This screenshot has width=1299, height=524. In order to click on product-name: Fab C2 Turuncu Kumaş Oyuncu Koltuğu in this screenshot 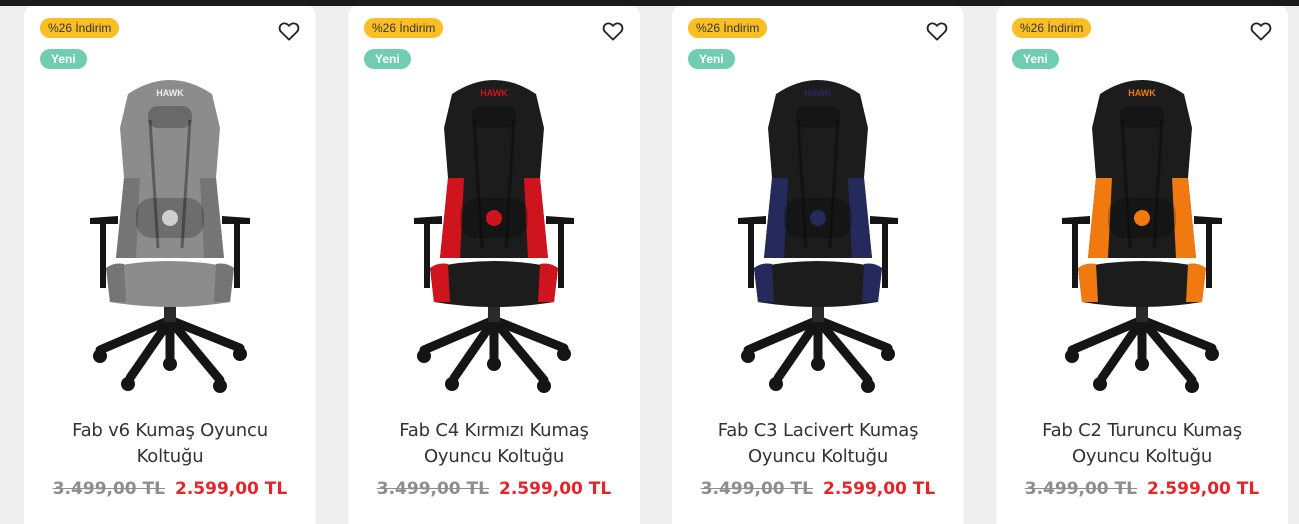, I will do `click(1142, 444)`.